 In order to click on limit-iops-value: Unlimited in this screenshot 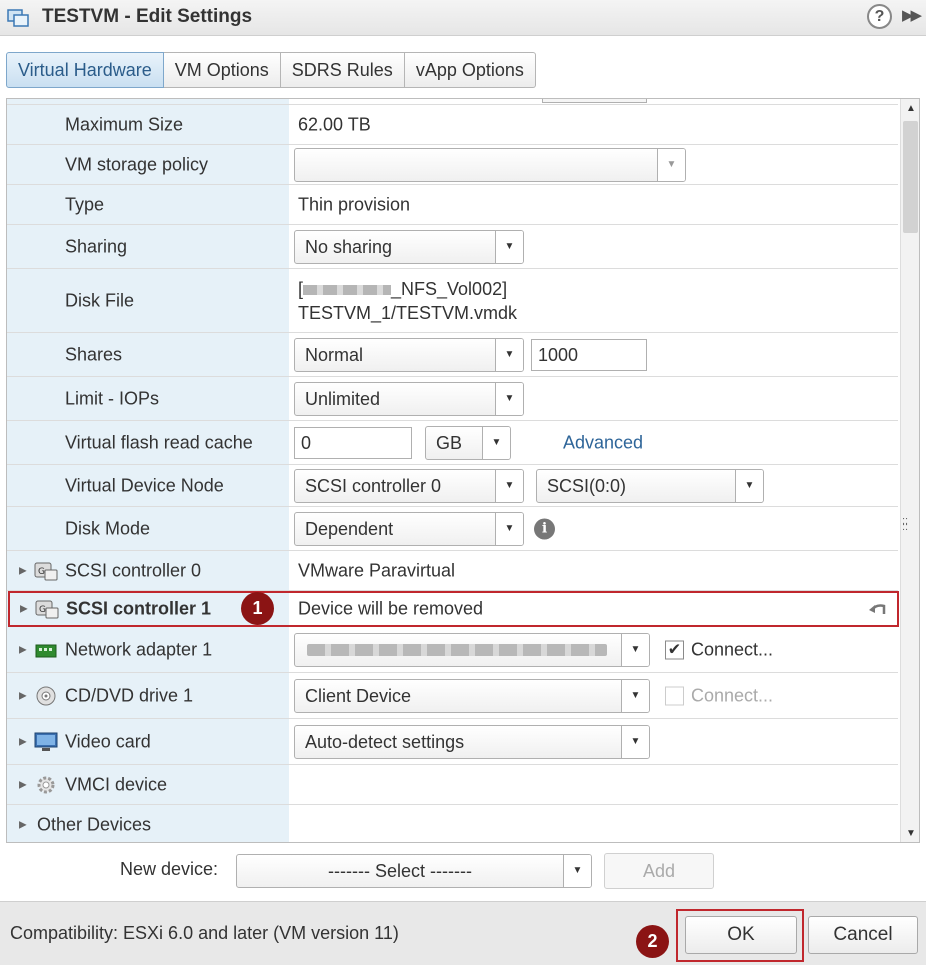, I will do `click(343, 398)`.